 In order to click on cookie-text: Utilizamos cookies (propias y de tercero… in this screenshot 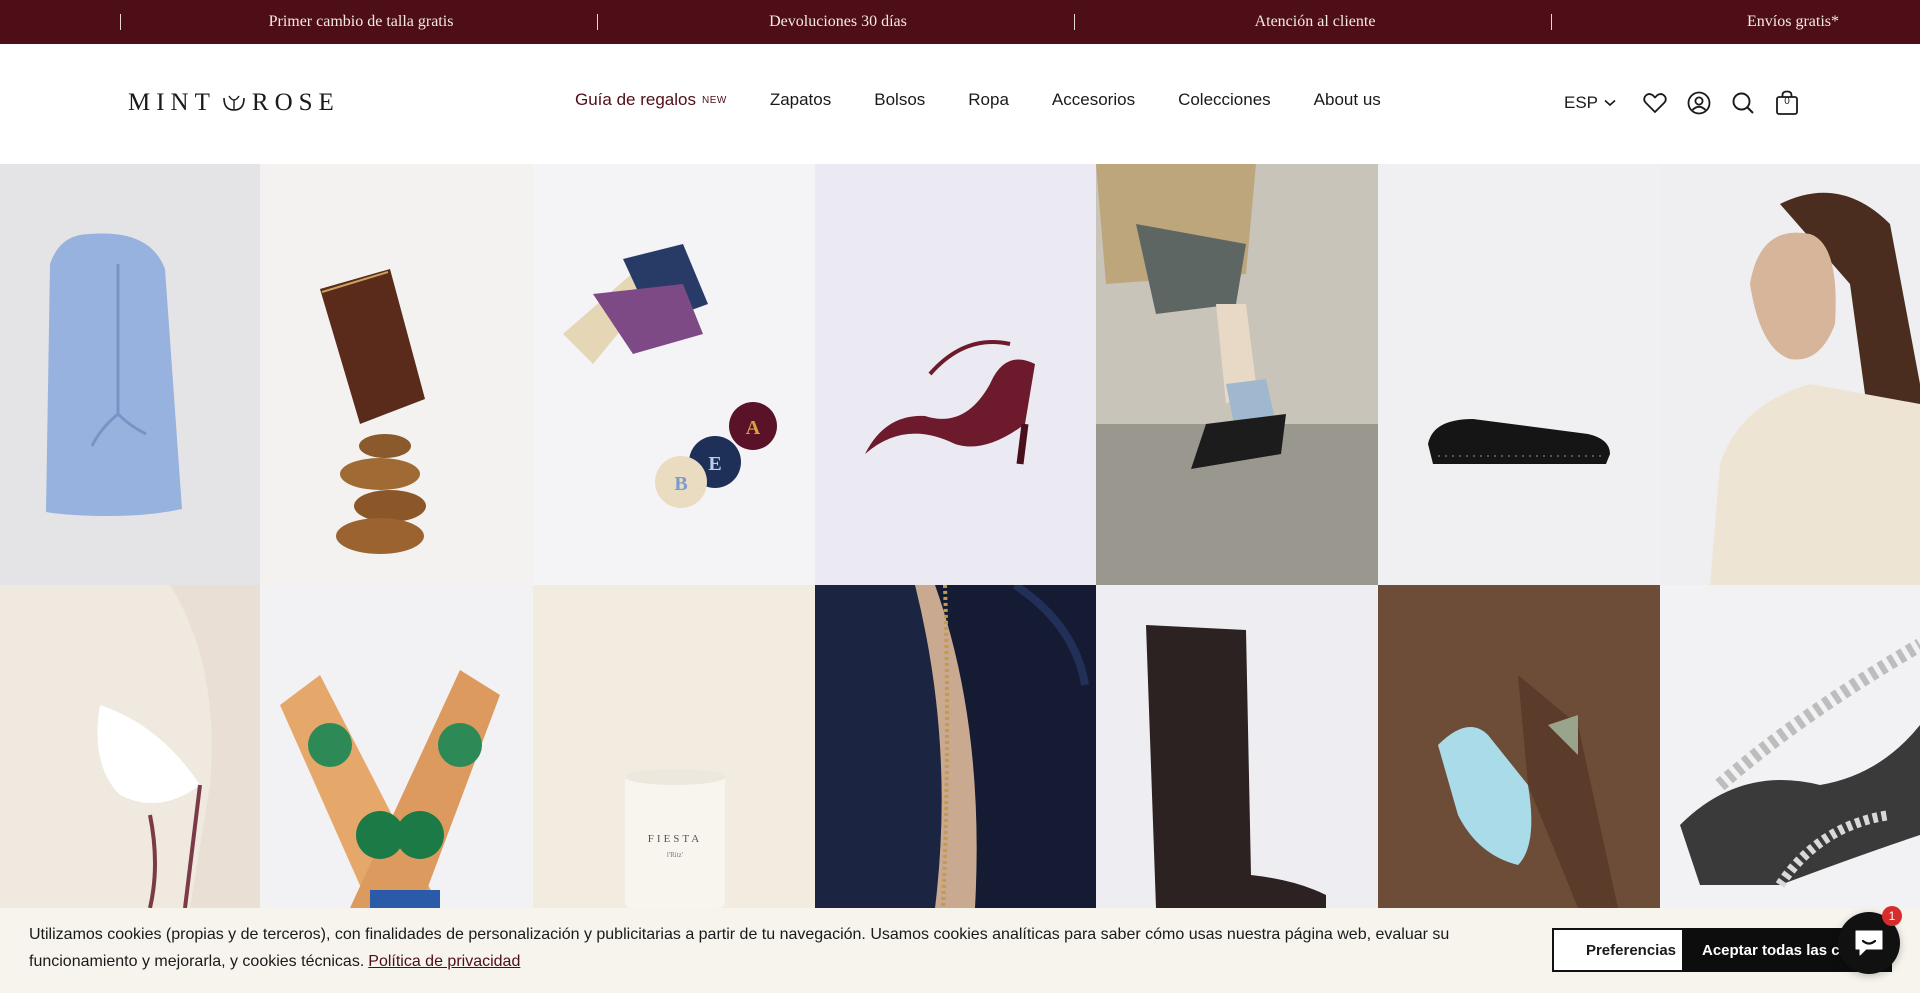, I will do `click(764, 948)`.